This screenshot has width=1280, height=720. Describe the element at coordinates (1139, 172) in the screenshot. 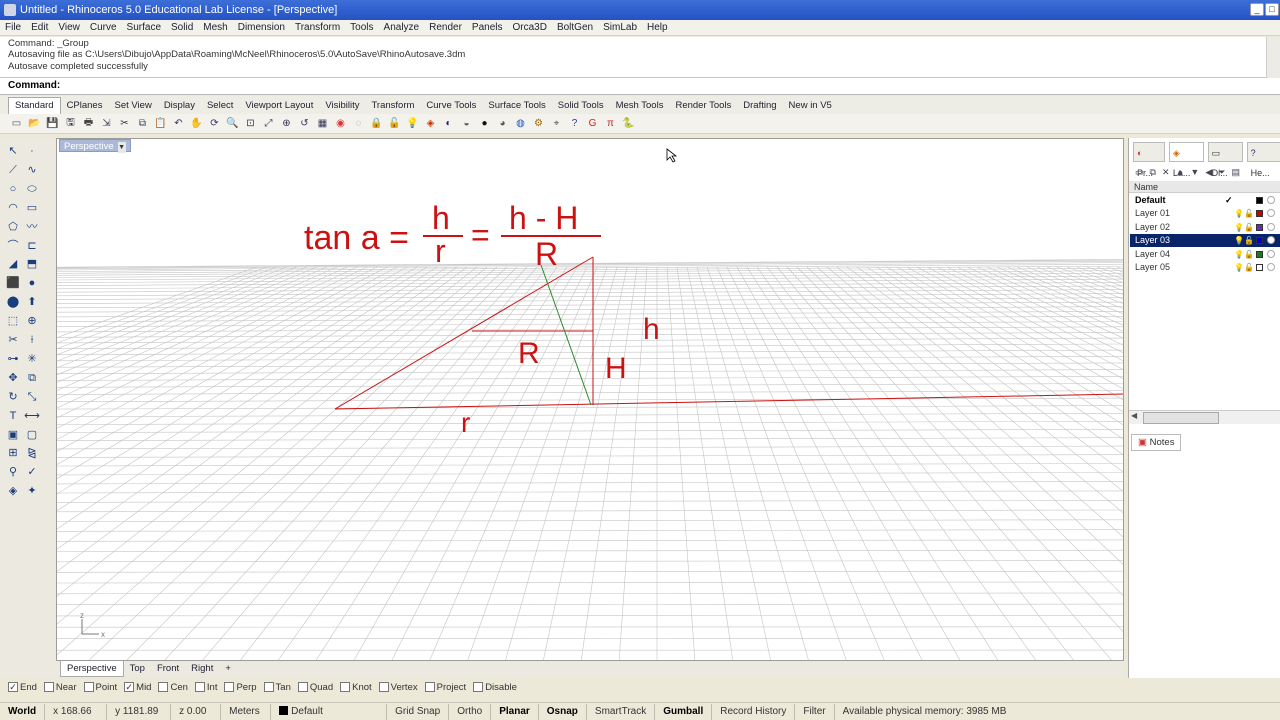

I see `new-layer-icon: ▭` at that location.